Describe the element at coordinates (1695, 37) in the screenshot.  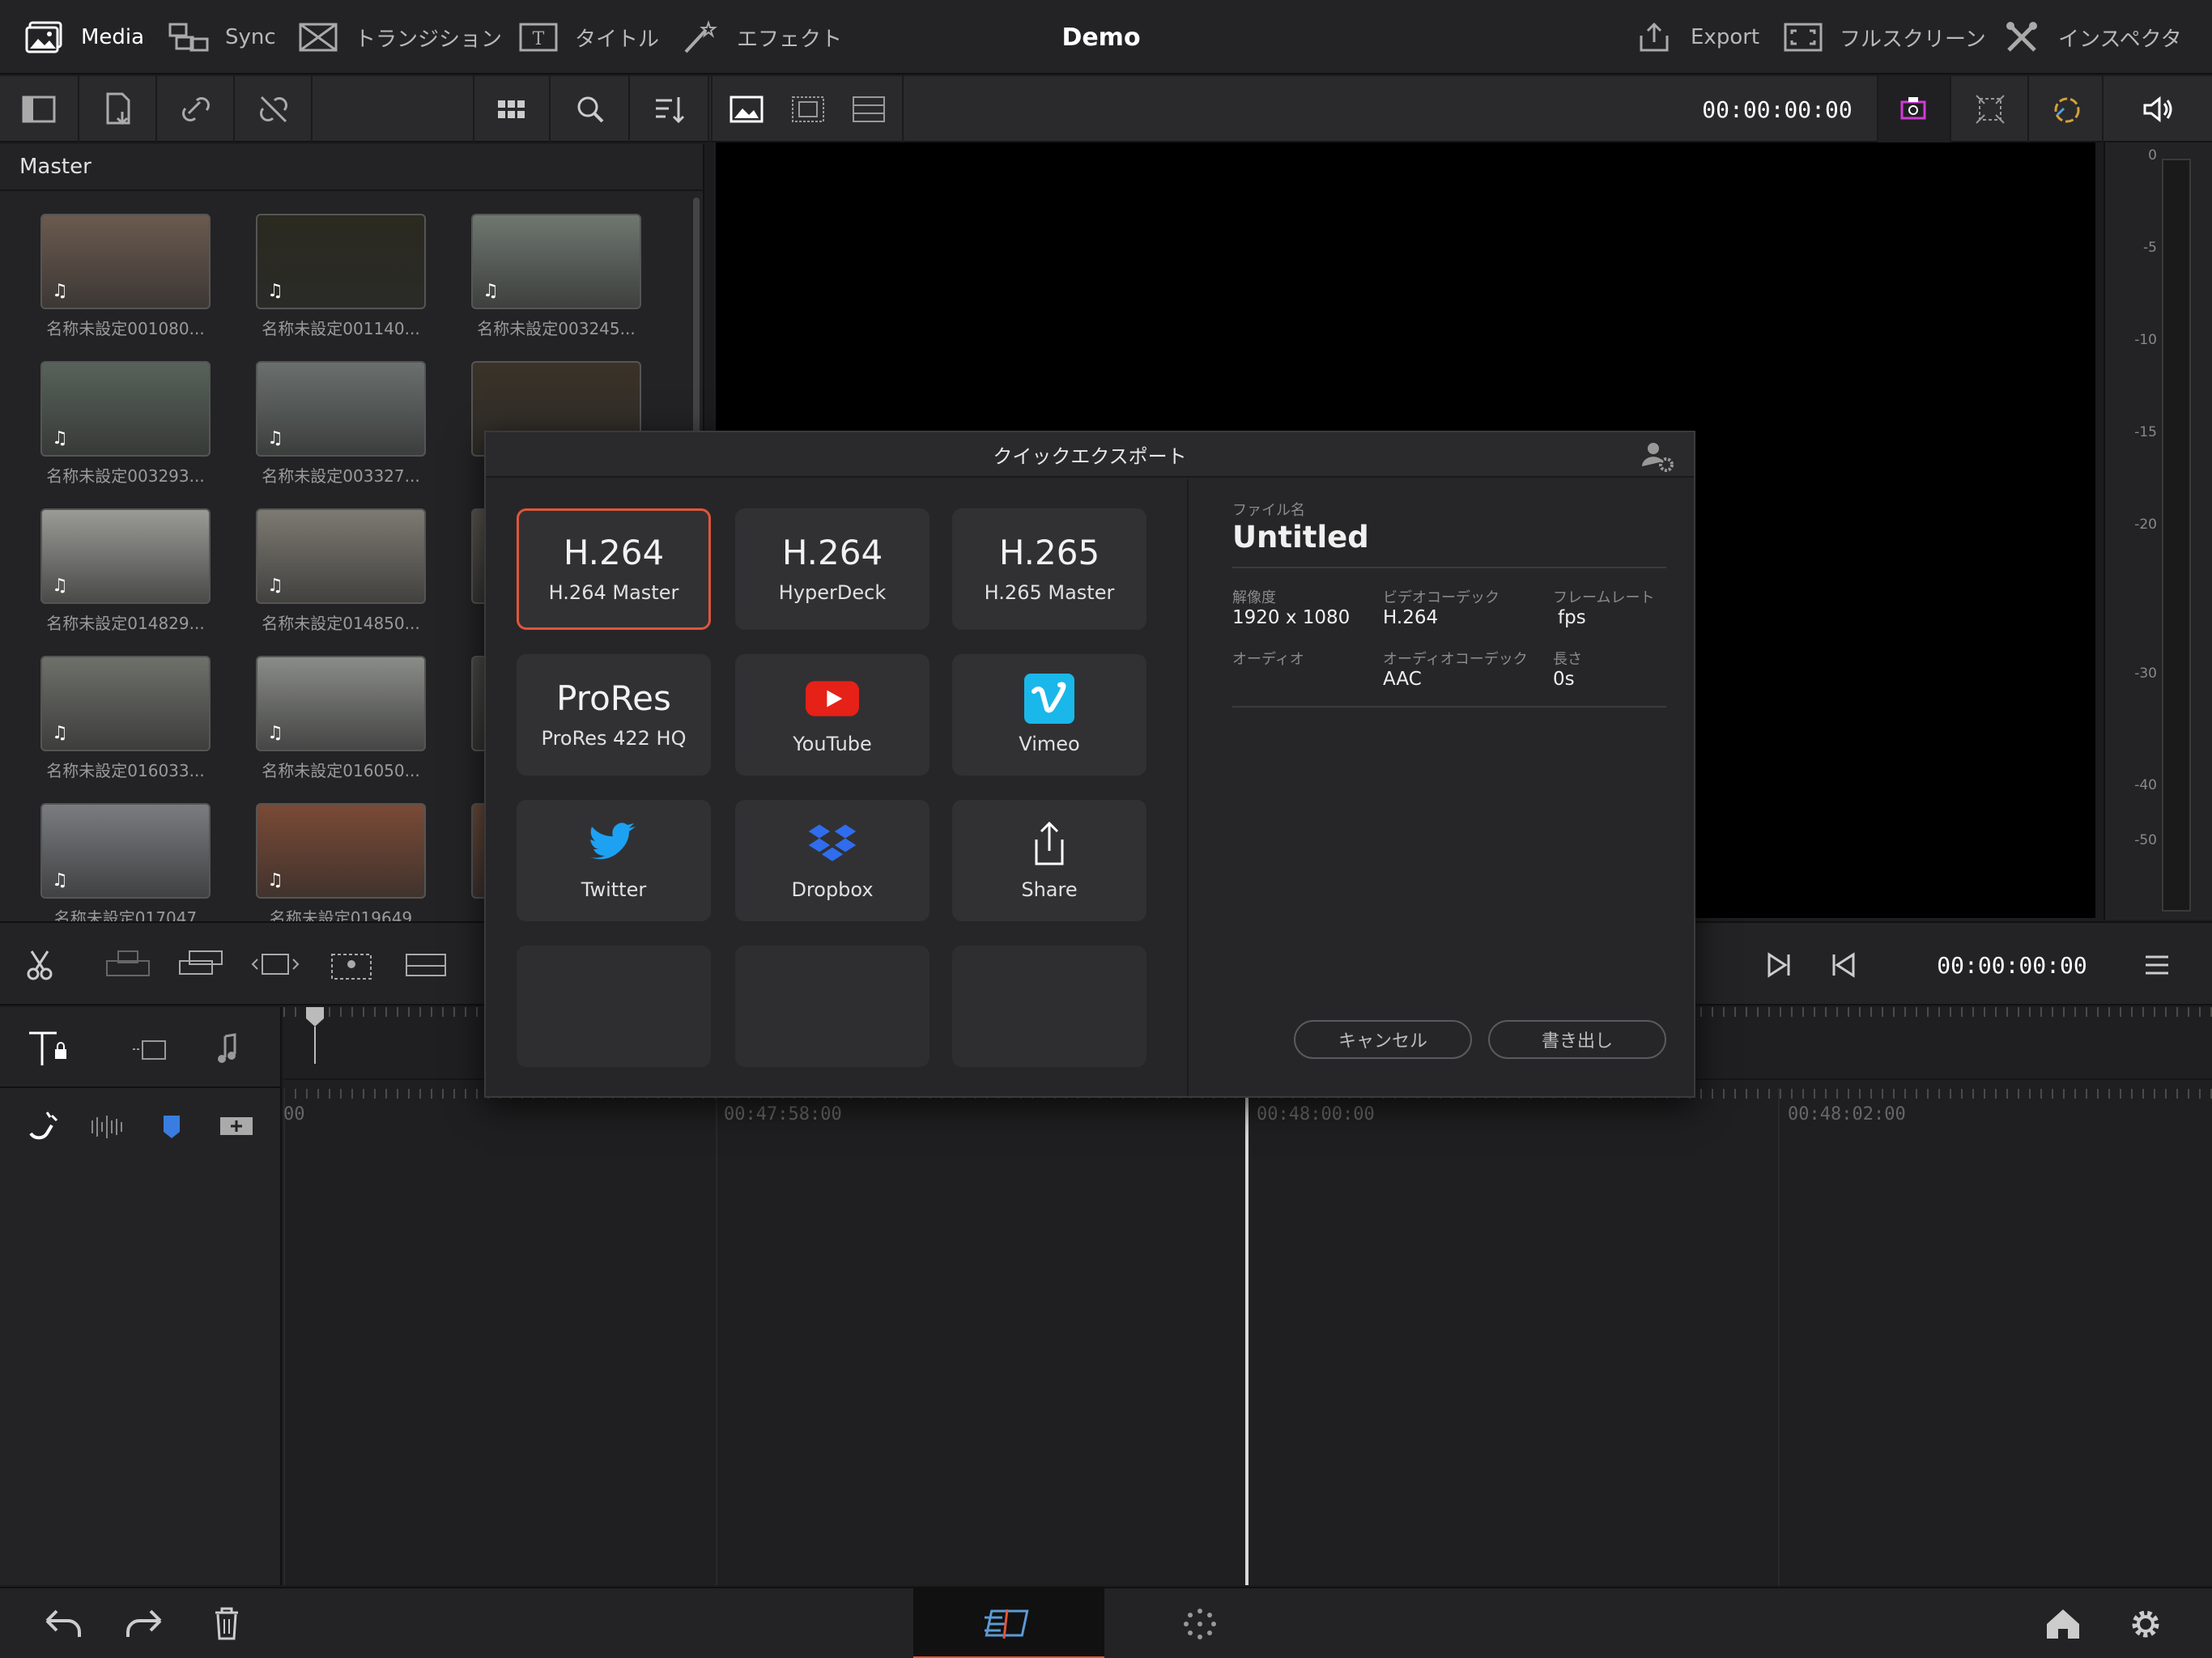
I see `export-button: Export` at that location.